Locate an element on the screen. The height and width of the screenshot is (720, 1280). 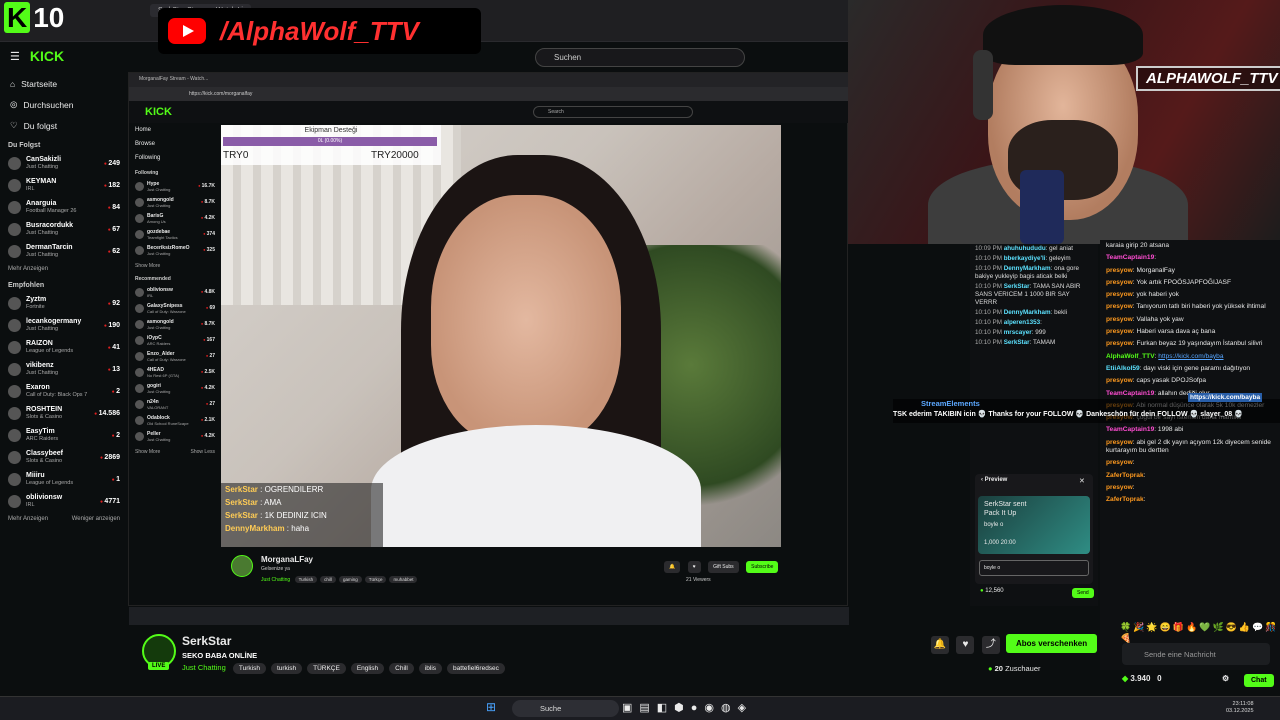
chat-user: alperen1353 is located at coordinates (1022, 322).